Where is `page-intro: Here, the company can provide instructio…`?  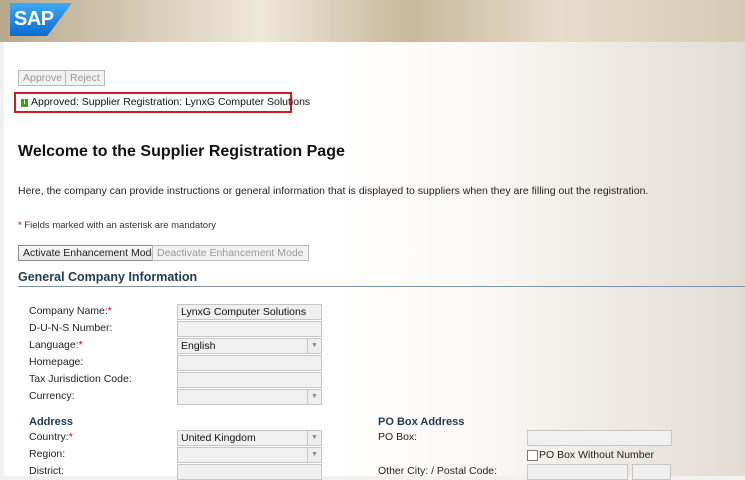 page-intro: Here, the company can provide instructio… is located at coordinates (333, 191).